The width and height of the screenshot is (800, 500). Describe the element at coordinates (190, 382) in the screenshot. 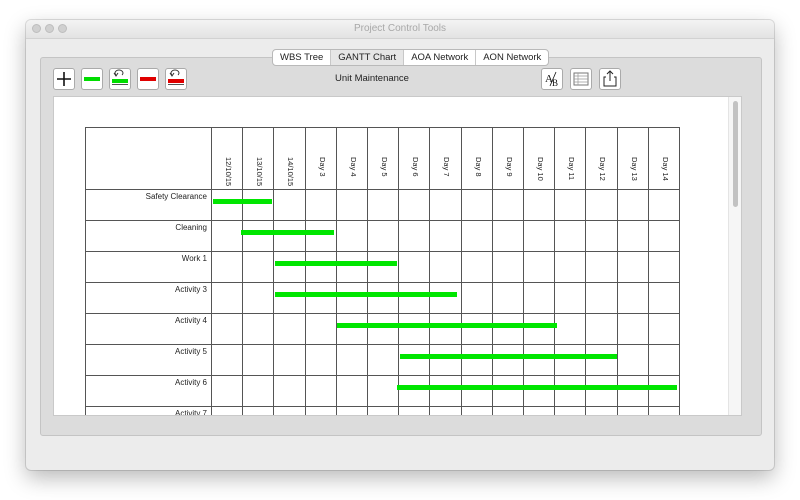

I see `gantt-row-label: Activity 6` at that location.